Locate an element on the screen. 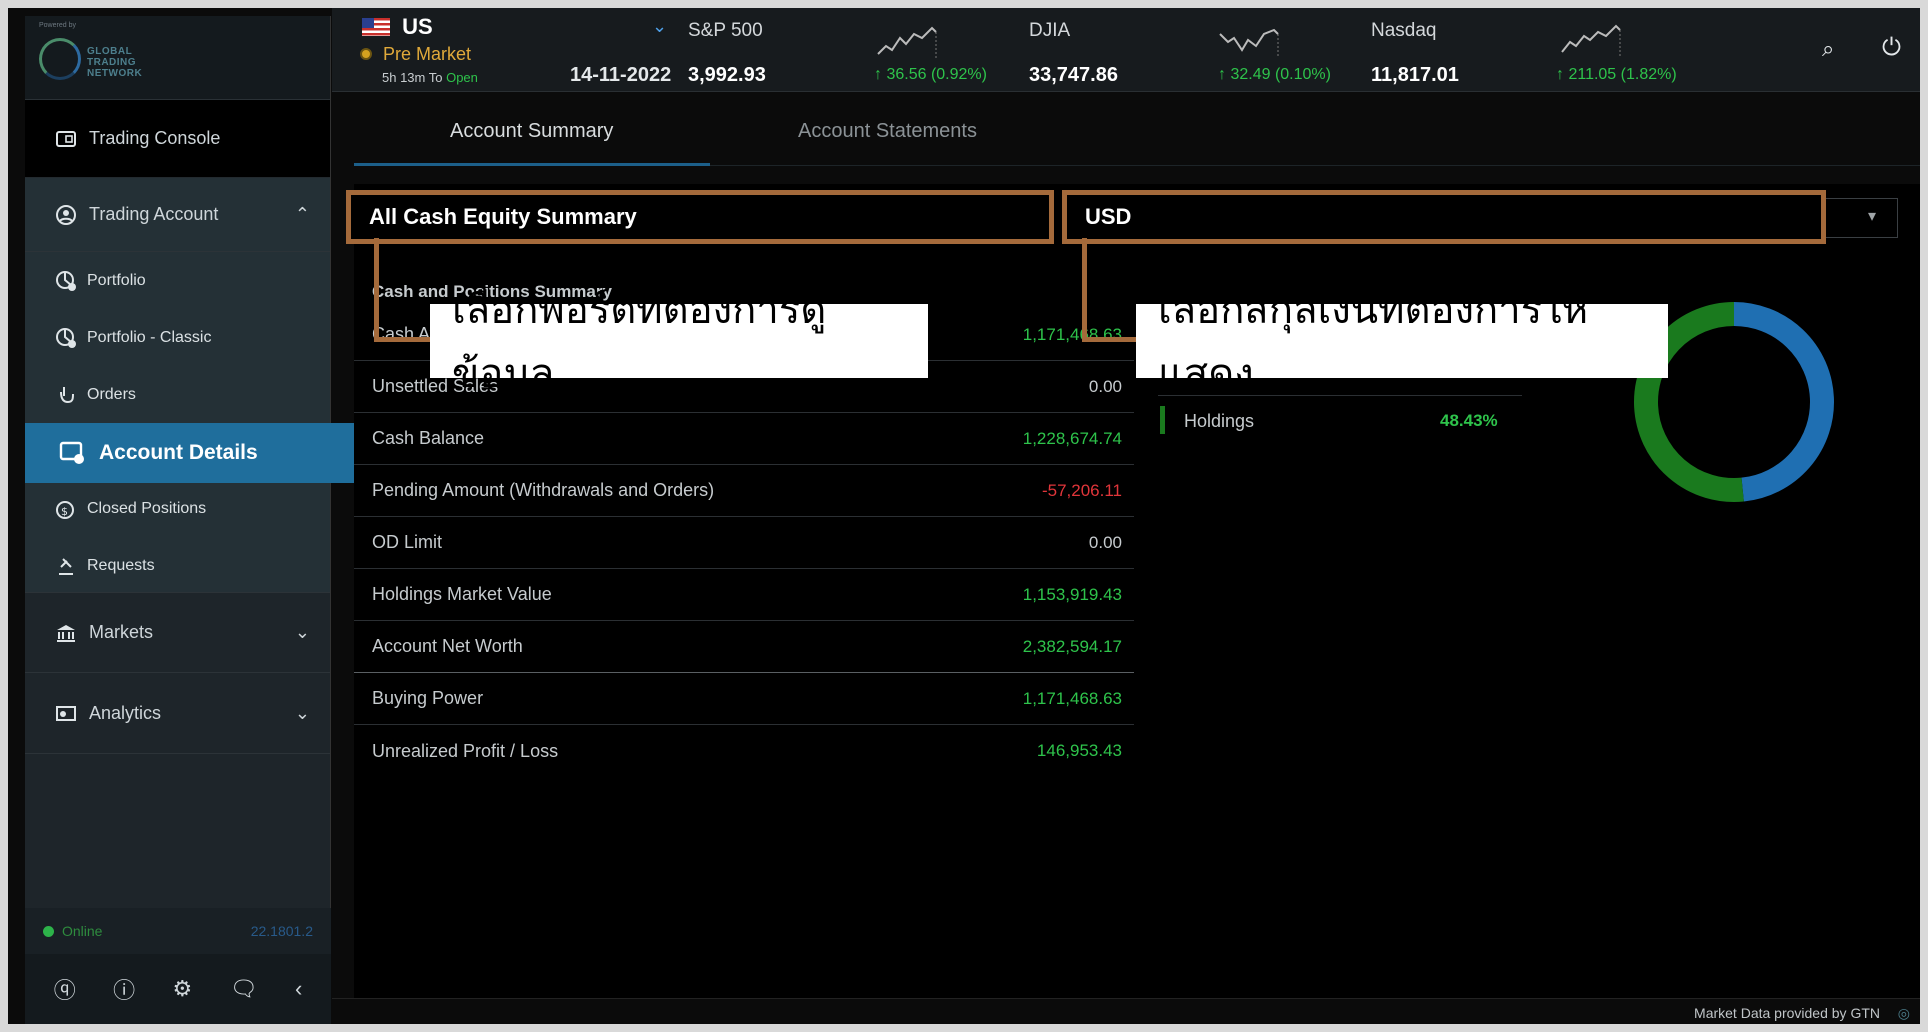  table-row: Holdings Market Value 1,153,919.43 is located at coordinates (744, 595).